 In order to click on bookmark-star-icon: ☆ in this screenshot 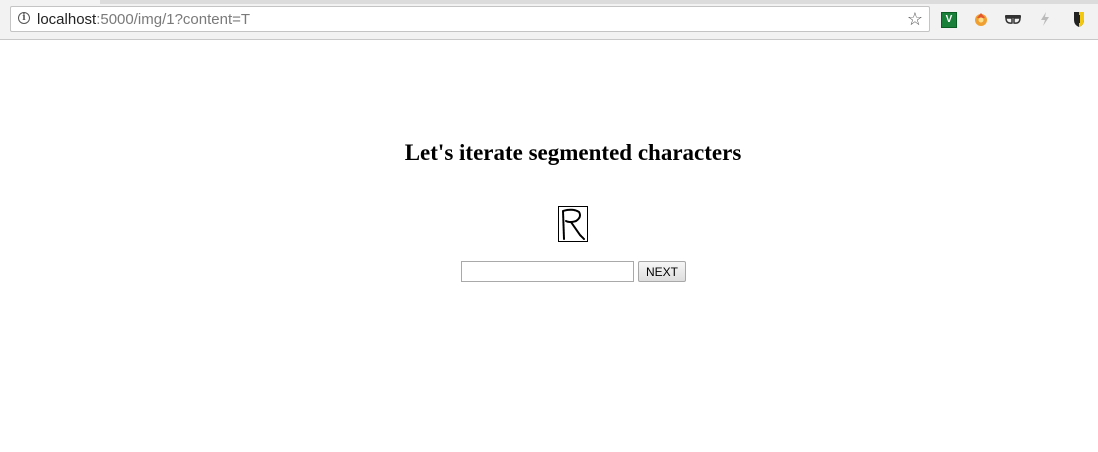, I will do `click(915, 19)`.